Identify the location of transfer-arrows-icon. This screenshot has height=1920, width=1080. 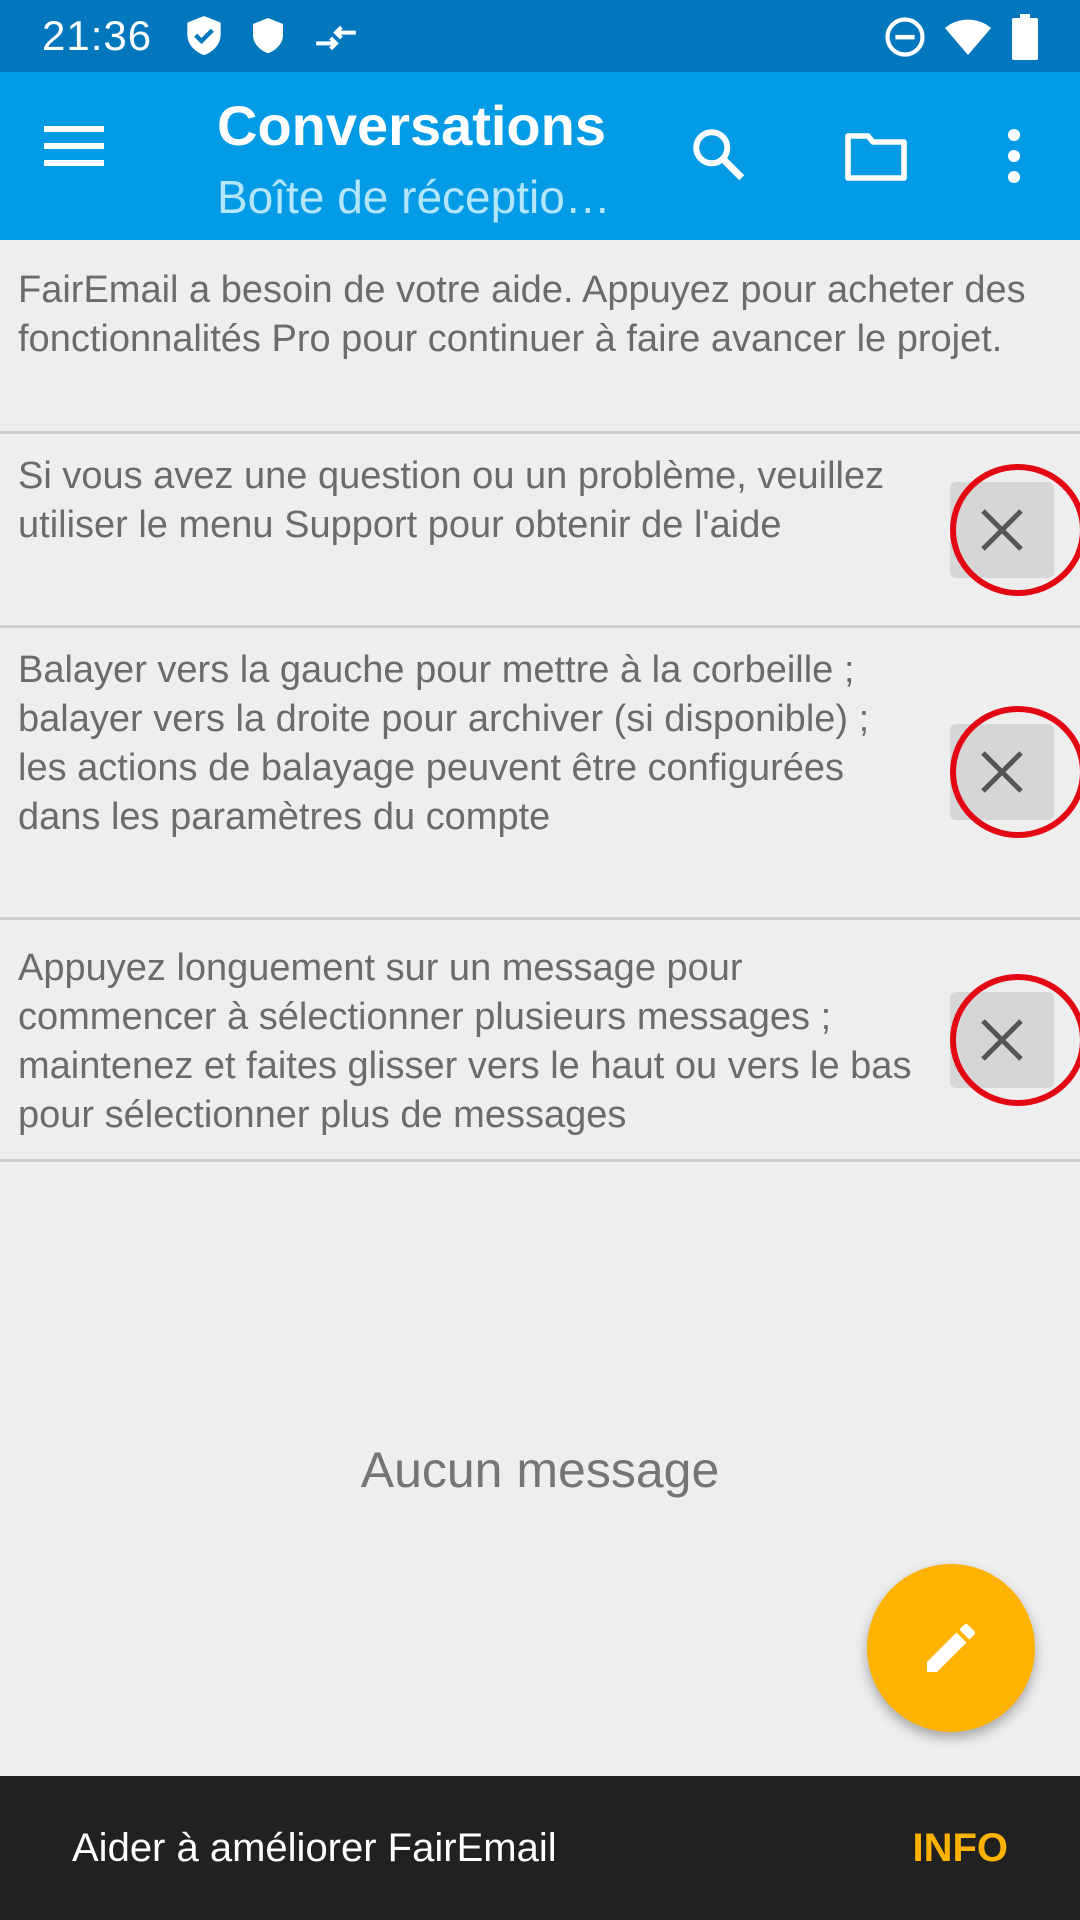
(336, 40).